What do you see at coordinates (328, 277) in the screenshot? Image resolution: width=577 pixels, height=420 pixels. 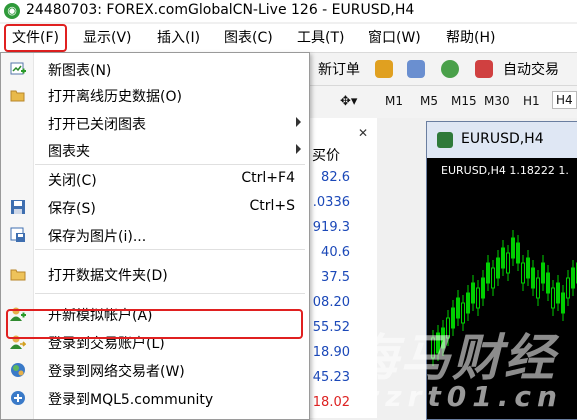 I see `bid-price: 37.5` at bounding box center [328, 277].